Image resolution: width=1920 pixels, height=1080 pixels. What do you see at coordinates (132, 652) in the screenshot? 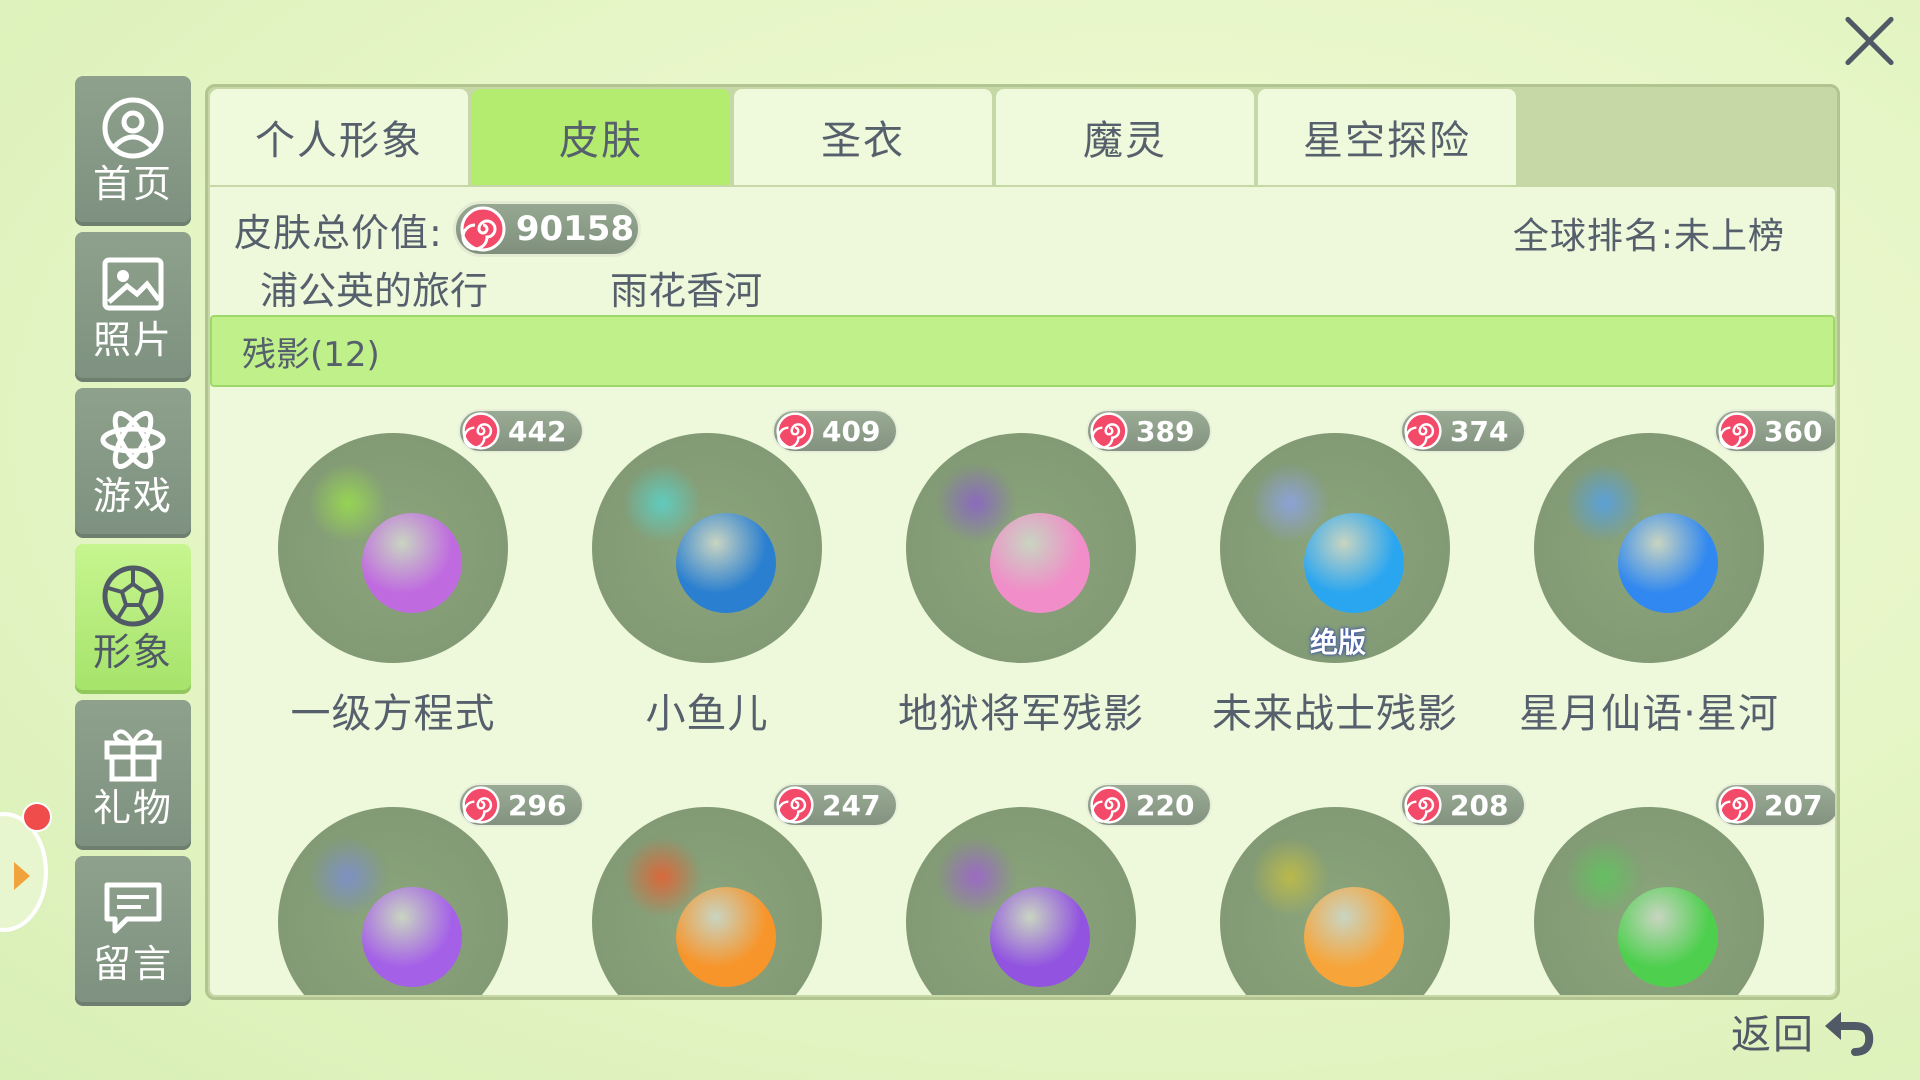
I see `sidebar-item-label: 形象` at bounding box center [132, 652].